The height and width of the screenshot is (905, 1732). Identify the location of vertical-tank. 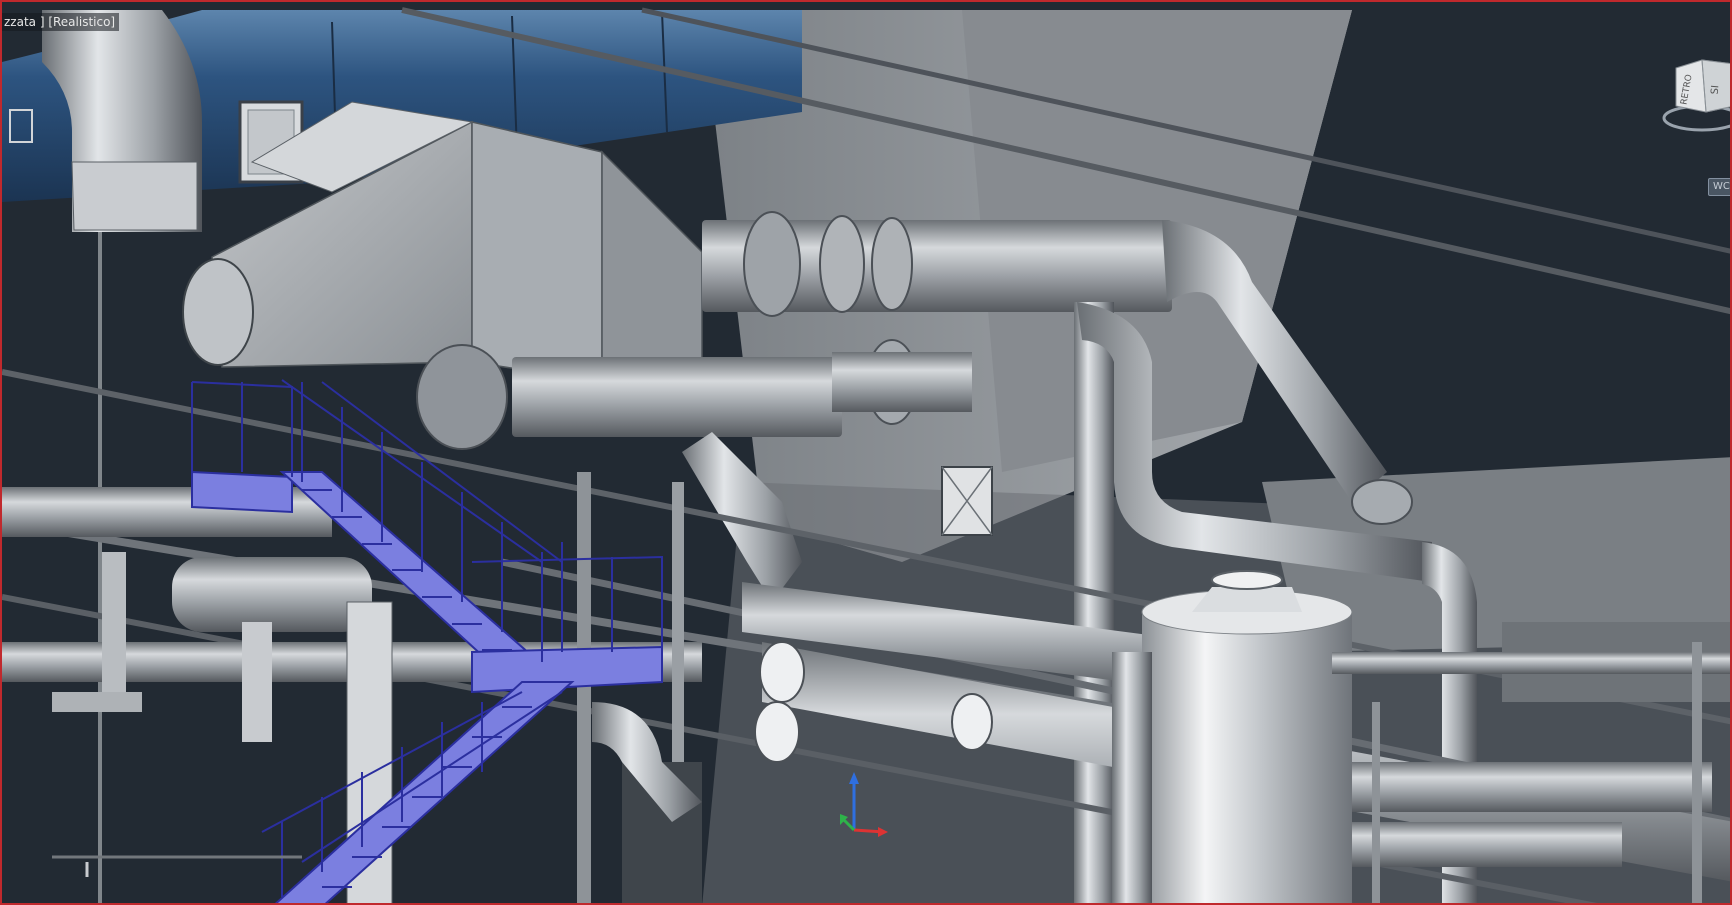
(1247, 758).